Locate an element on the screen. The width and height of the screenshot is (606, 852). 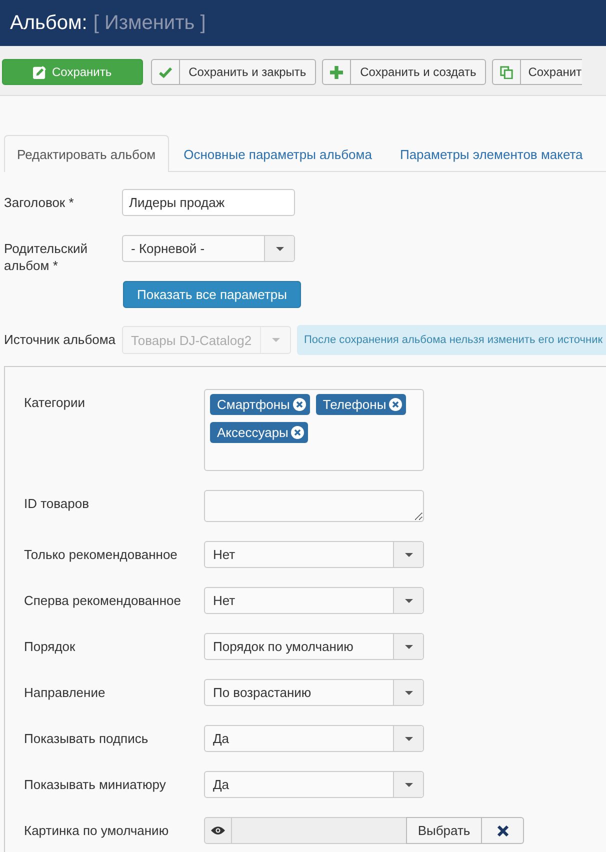
page-subtitle: [ Изменить ] is located at coordinates (149, 23).